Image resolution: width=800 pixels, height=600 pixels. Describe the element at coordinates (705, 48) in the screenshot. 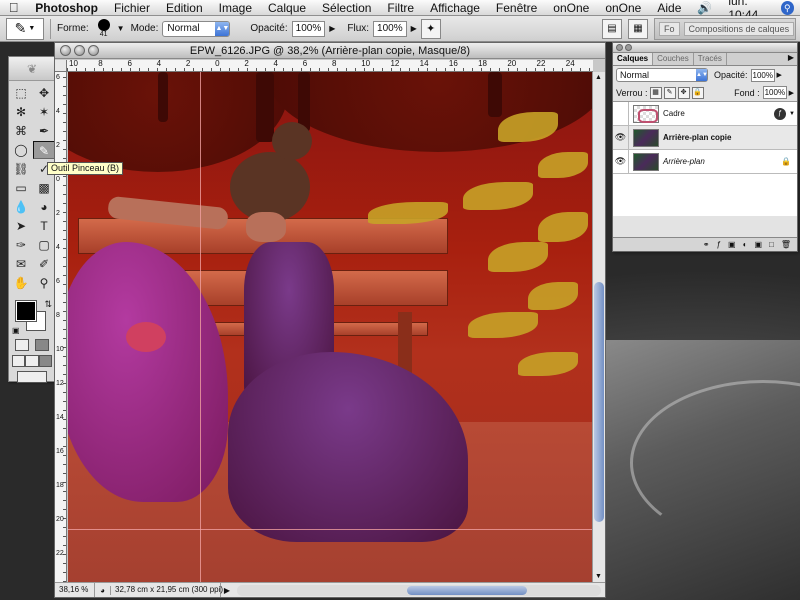

I see `layers-panel-titlebar` at that location.